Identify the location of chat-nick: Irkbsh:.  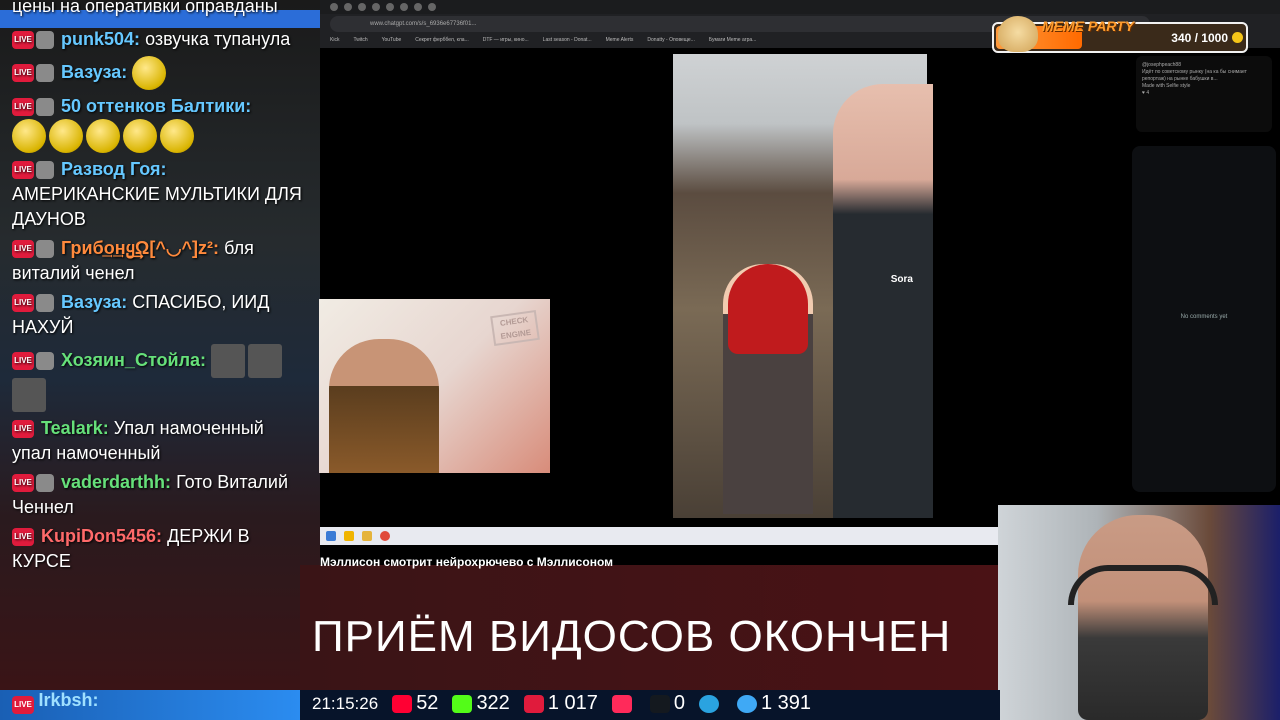
(68, 700).